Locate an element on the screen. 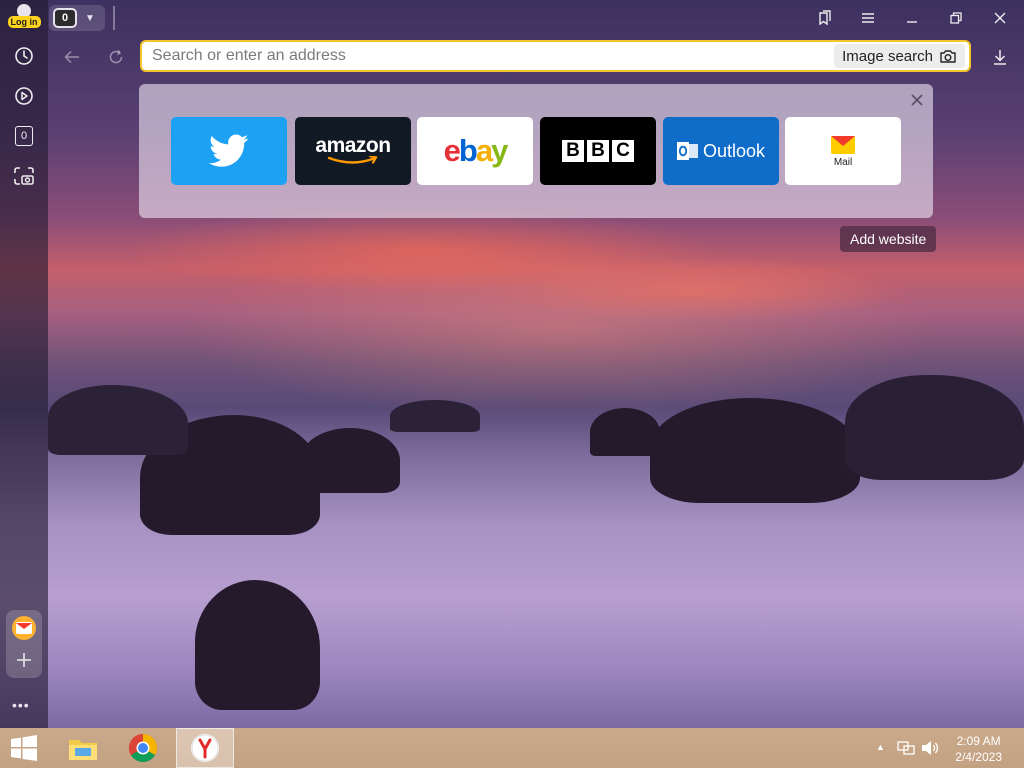  mail-app-button is located at coordinates (24, 628).